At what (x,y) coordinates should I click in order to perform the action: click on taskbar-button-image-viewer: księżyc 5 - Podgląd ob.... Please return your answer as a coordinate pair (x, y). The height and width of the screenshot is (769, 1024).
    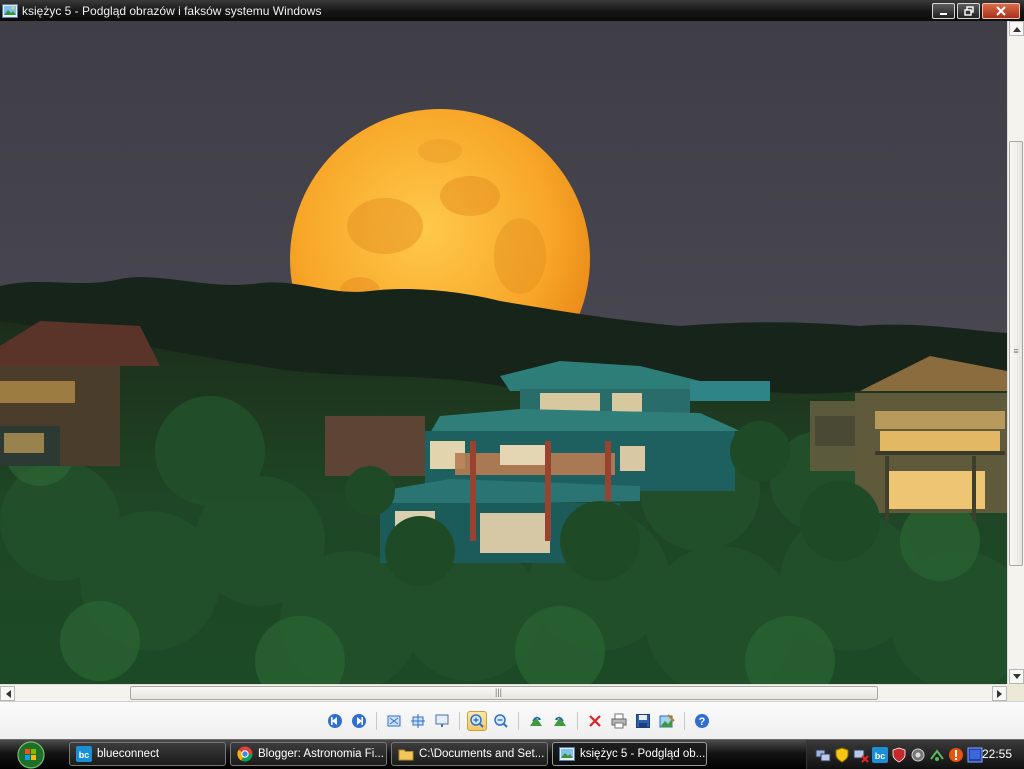
    Looking at the image, I should click on (629, 754).